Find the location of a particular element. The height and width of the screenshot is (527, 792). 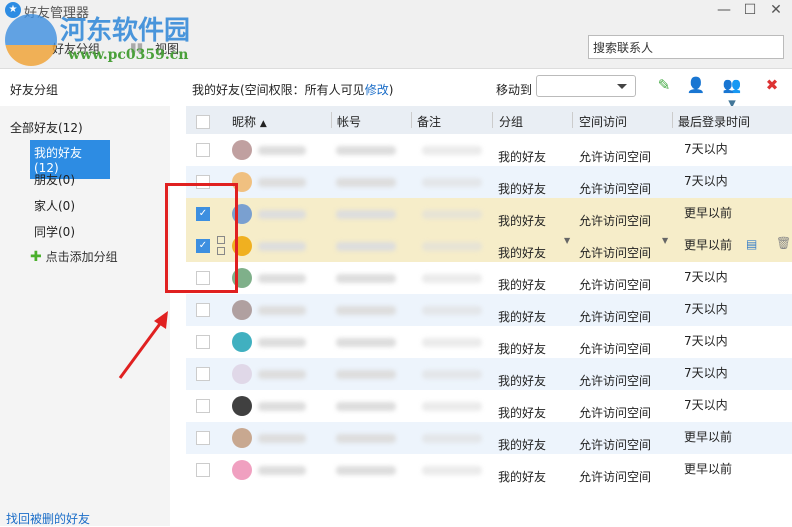

col-last-login: 最后登录时间 is located at coordinates (714, 121).